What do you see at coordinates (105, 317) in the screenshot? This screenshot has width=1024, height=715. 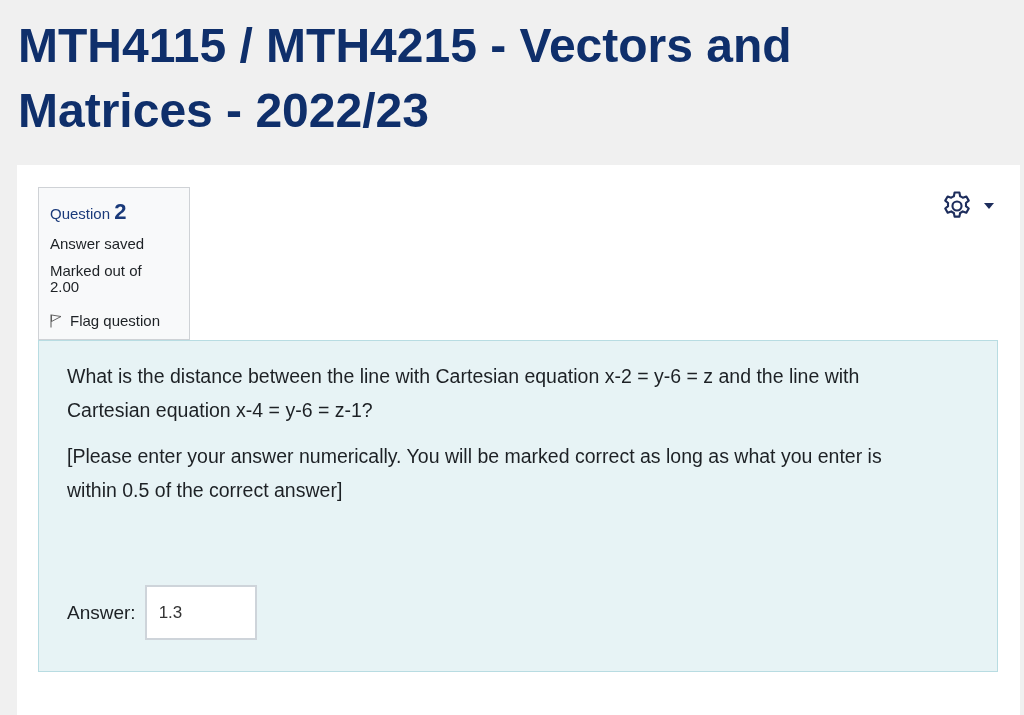 I see `flag-question-link: Flag question` at bounding box center [105, 317].